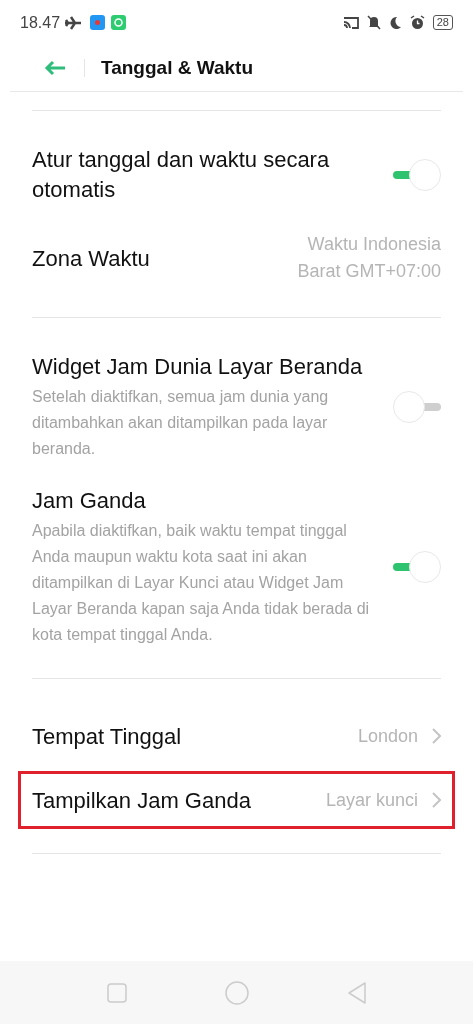 Image resolution: width=473 pixels, height=1024 pixels. What do you see at coordinates (181, 423) in the screenshot?
I see `setting-description: Setelah diaktifkan, semua jam dunia yang ditambahkan akan ditampilkan pada layar beranda.` at bounding box center [181, 423].